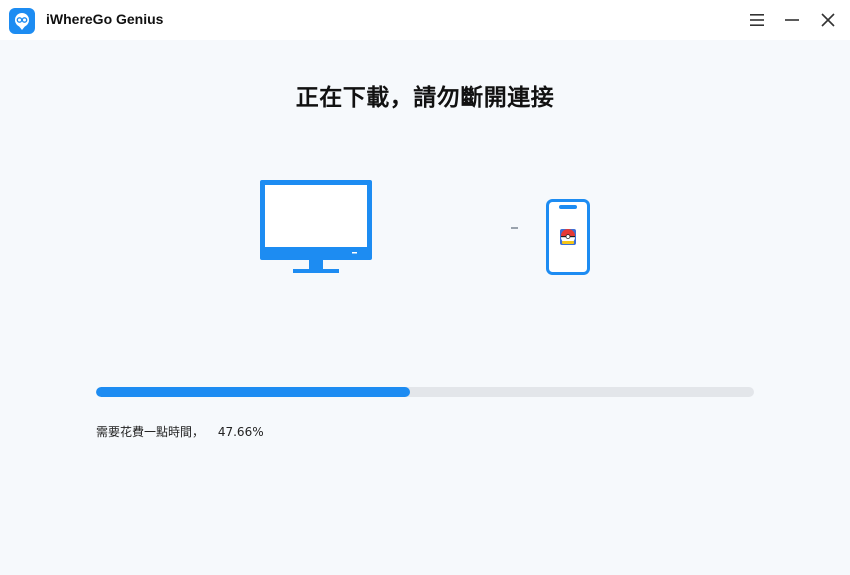  I want to click on menu-button, so click(757, 20).